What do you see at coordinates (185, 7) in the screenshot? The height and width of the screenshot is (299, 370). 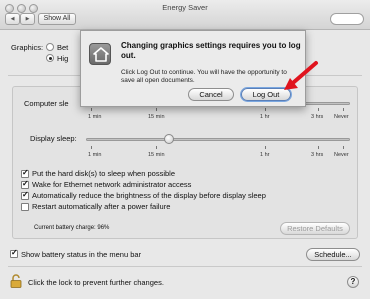 I see `window-title: Energy Saver` at bounding box center [185, 7].